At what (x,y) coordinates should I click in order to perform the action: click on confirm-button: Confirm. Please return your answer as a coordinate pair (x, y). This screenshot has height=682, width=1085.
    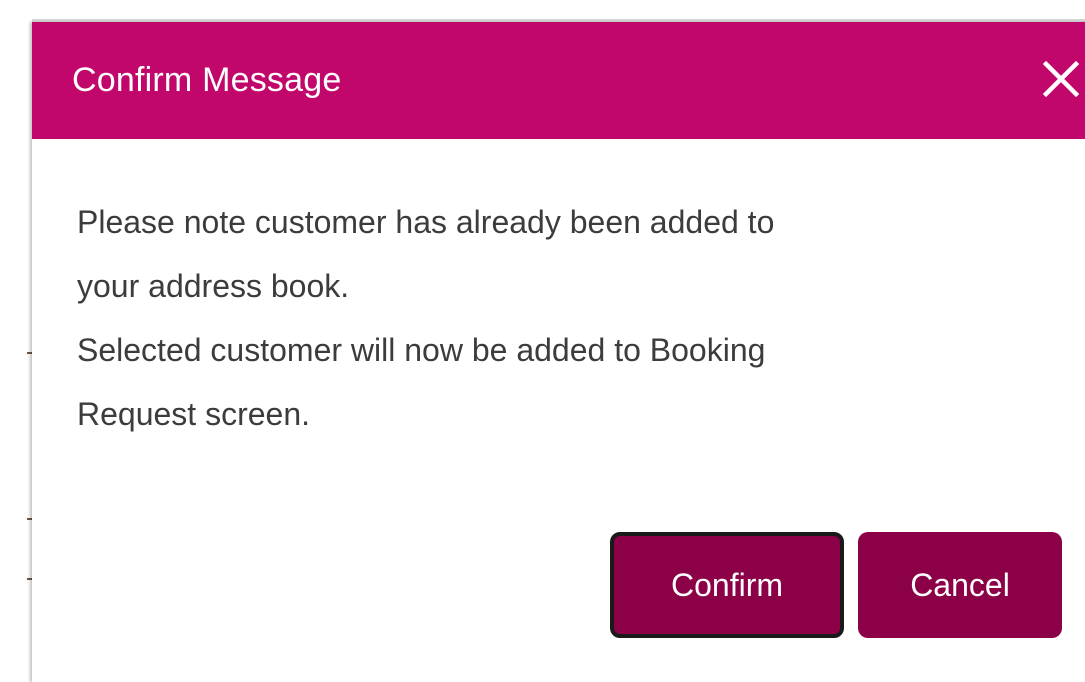
    Looking at the image, I should click on (727, 585).